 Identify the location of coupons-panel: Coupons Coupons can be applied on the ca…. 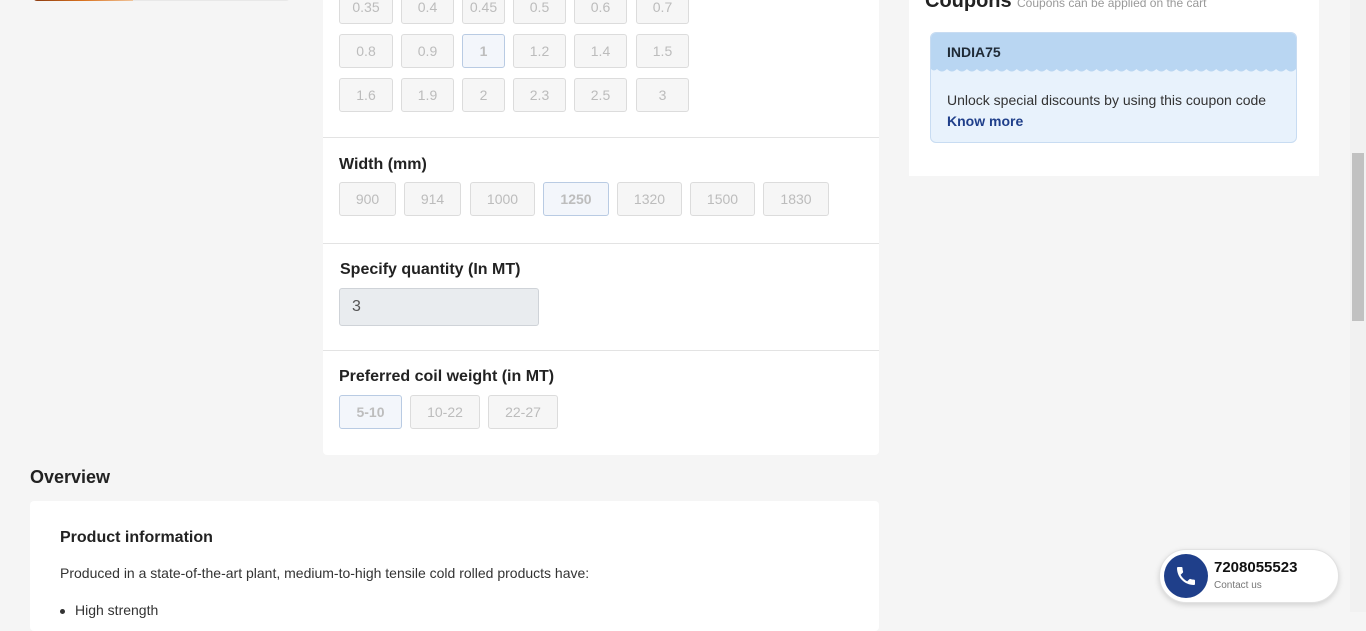
(1114, 88).